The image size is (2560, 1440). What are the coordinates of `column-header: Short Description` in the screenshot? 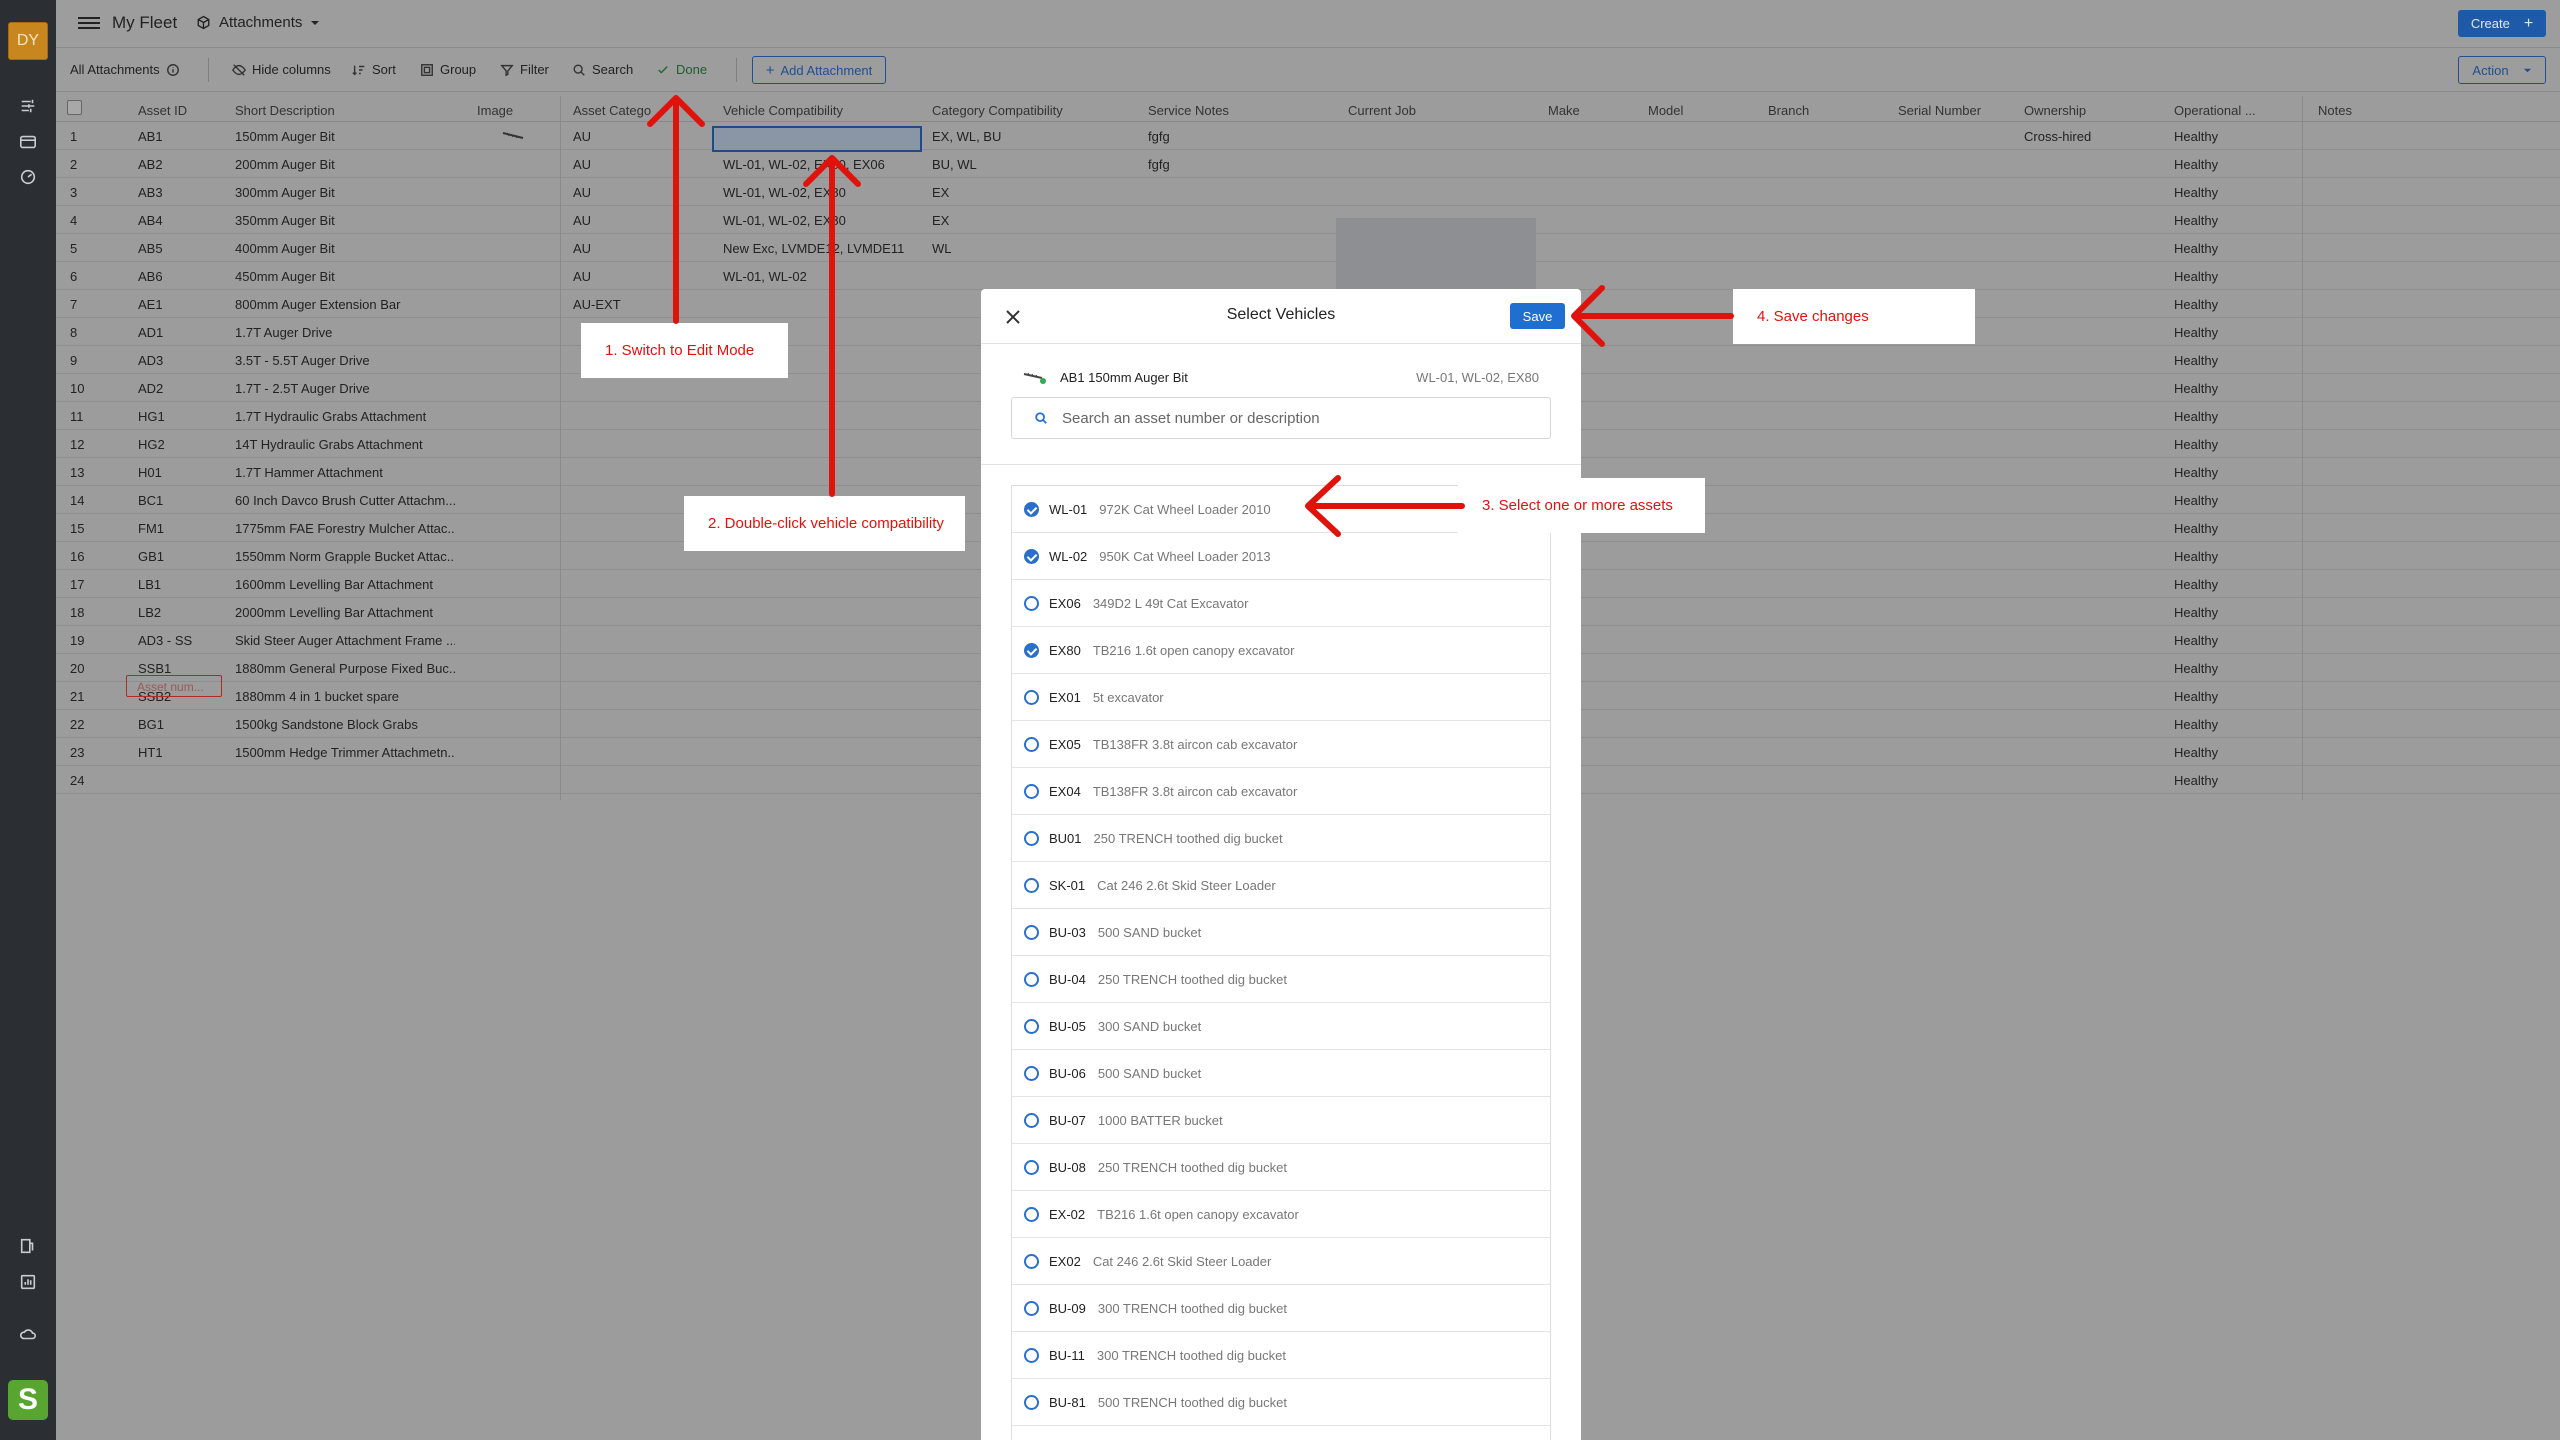 It's located at (285, 110).